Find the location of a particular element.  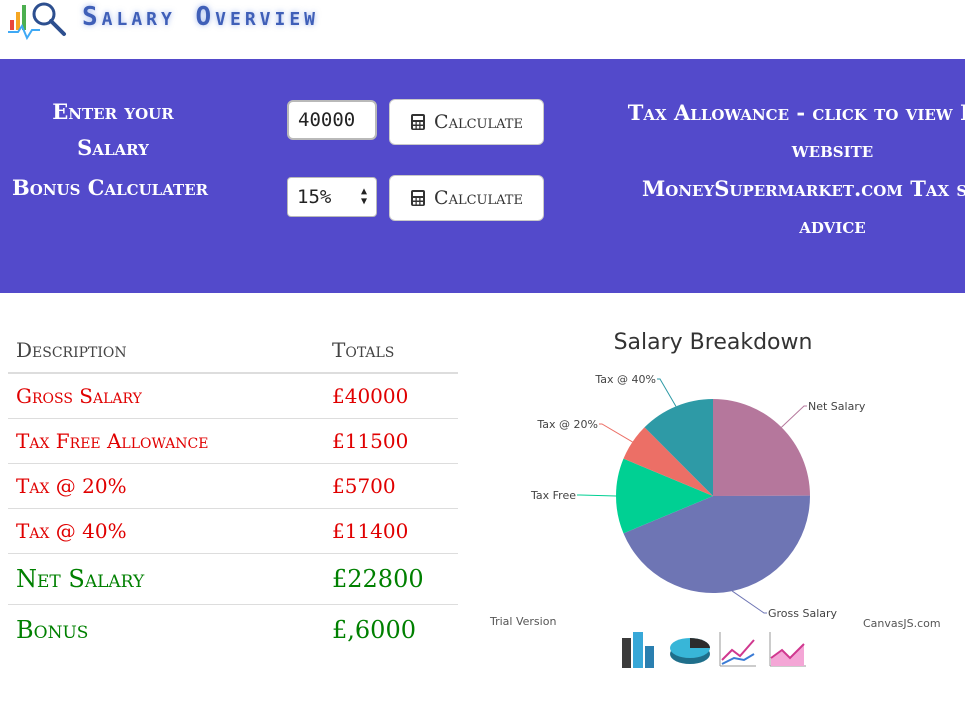

chart-type-toolbar is located at coordinates (714, 650).